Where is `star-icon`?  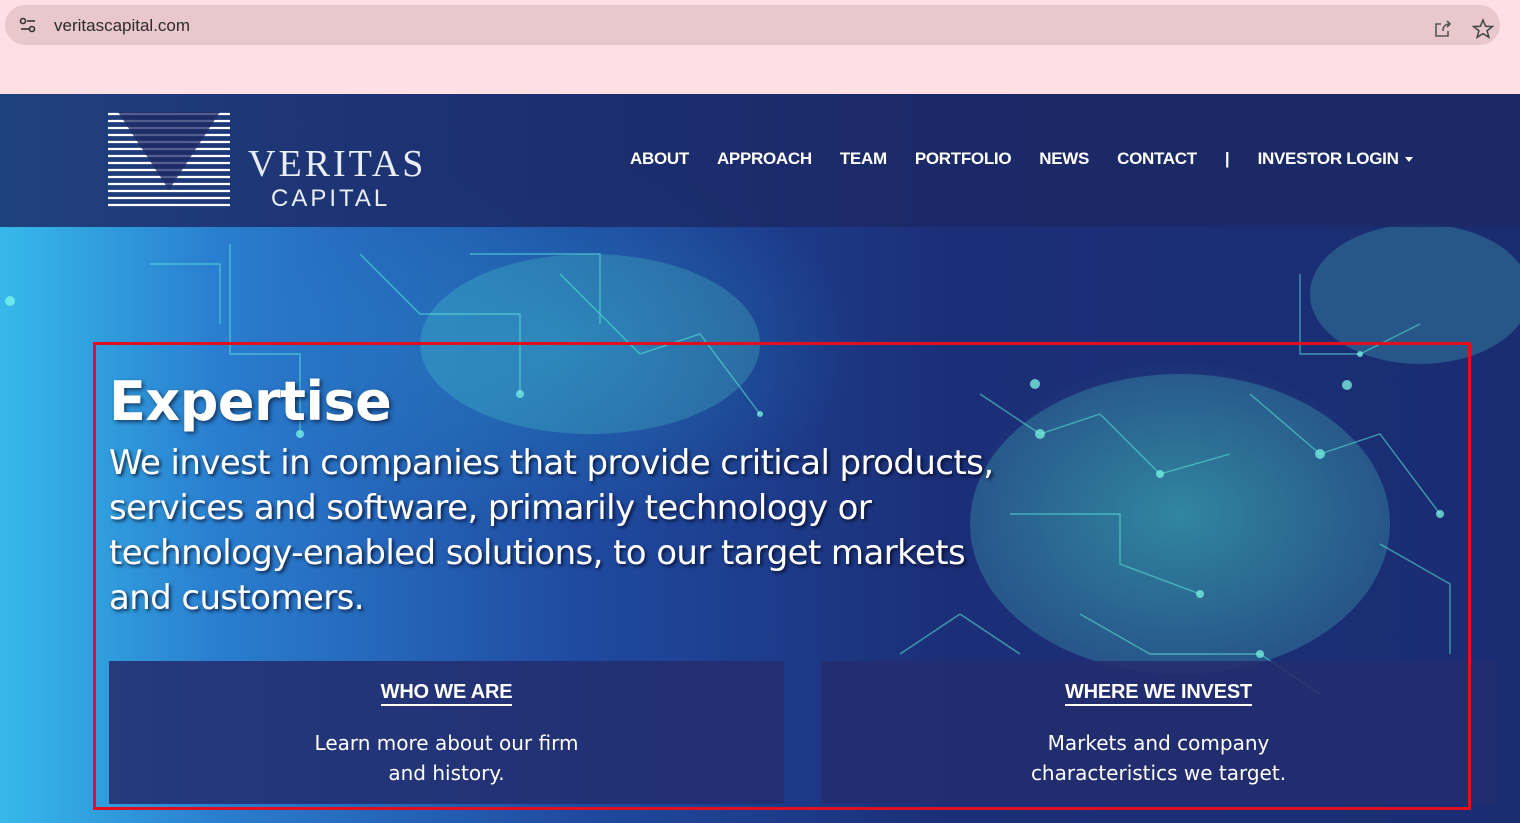 star-icon is located at coordinates (1483, 29).